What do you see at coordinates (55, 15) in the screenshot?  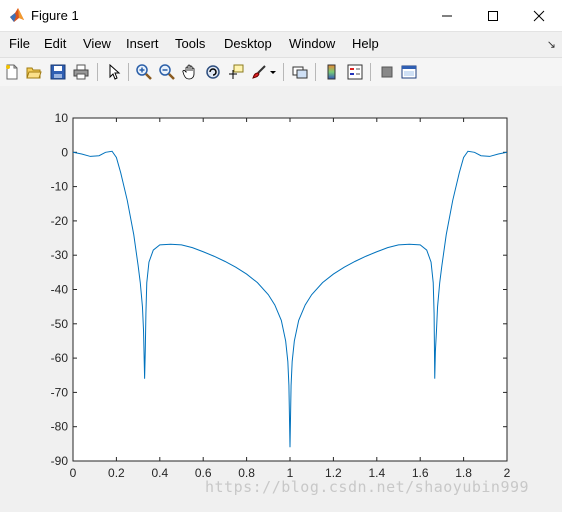 I see `window-title: Figure 1` at bounding box center [55, 15].